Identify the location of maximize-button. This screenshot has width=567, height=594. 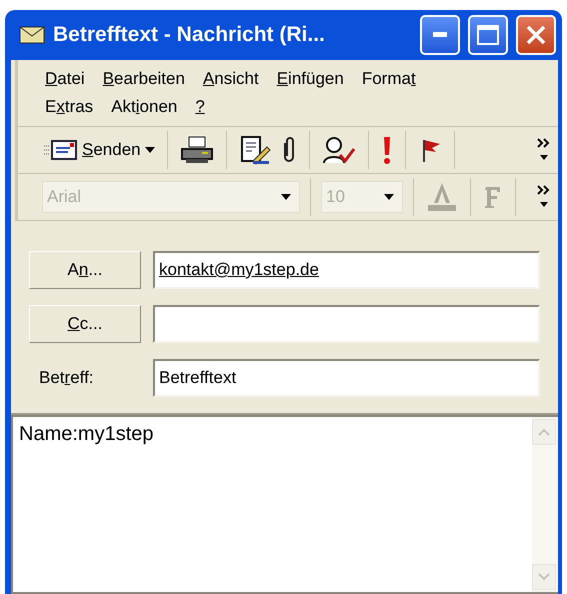
(488, 35).